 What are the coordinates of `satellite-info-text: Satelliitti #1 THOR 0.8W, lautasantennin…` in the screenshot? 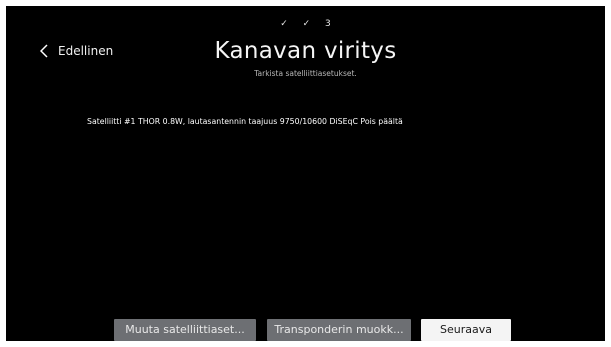 It's located at (245, 121).